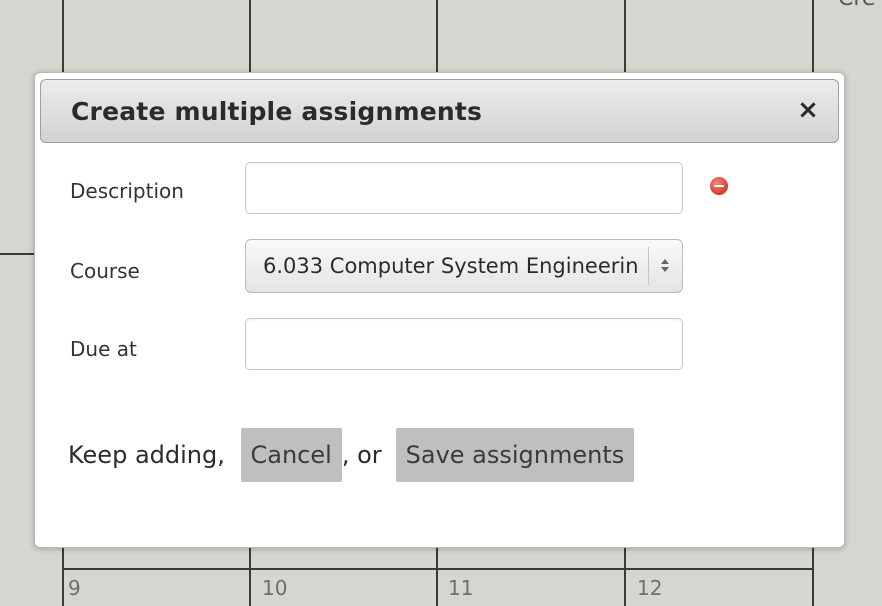 Image resolution: width=882 pixels, height=606 pixels. What do you see at coordinates (361, 455) in the screenshot?
I see `or-text: , or` at bounding box center [361, 455].